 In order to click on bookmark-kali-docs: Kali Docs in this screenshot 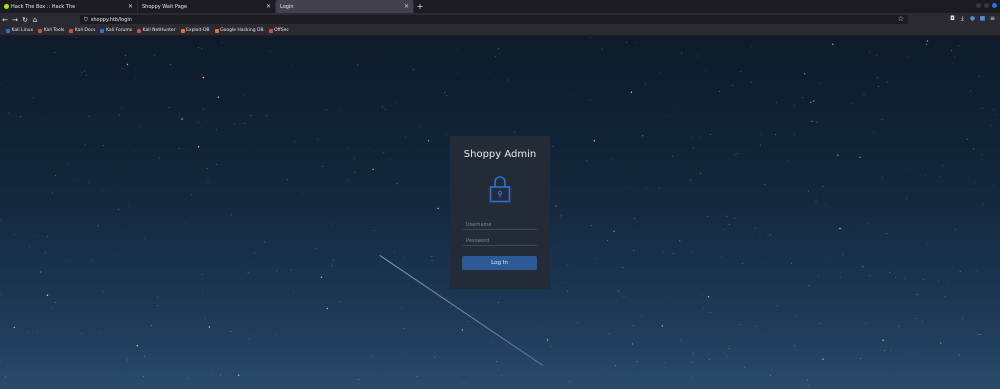, I will do `click(82, 30)`.